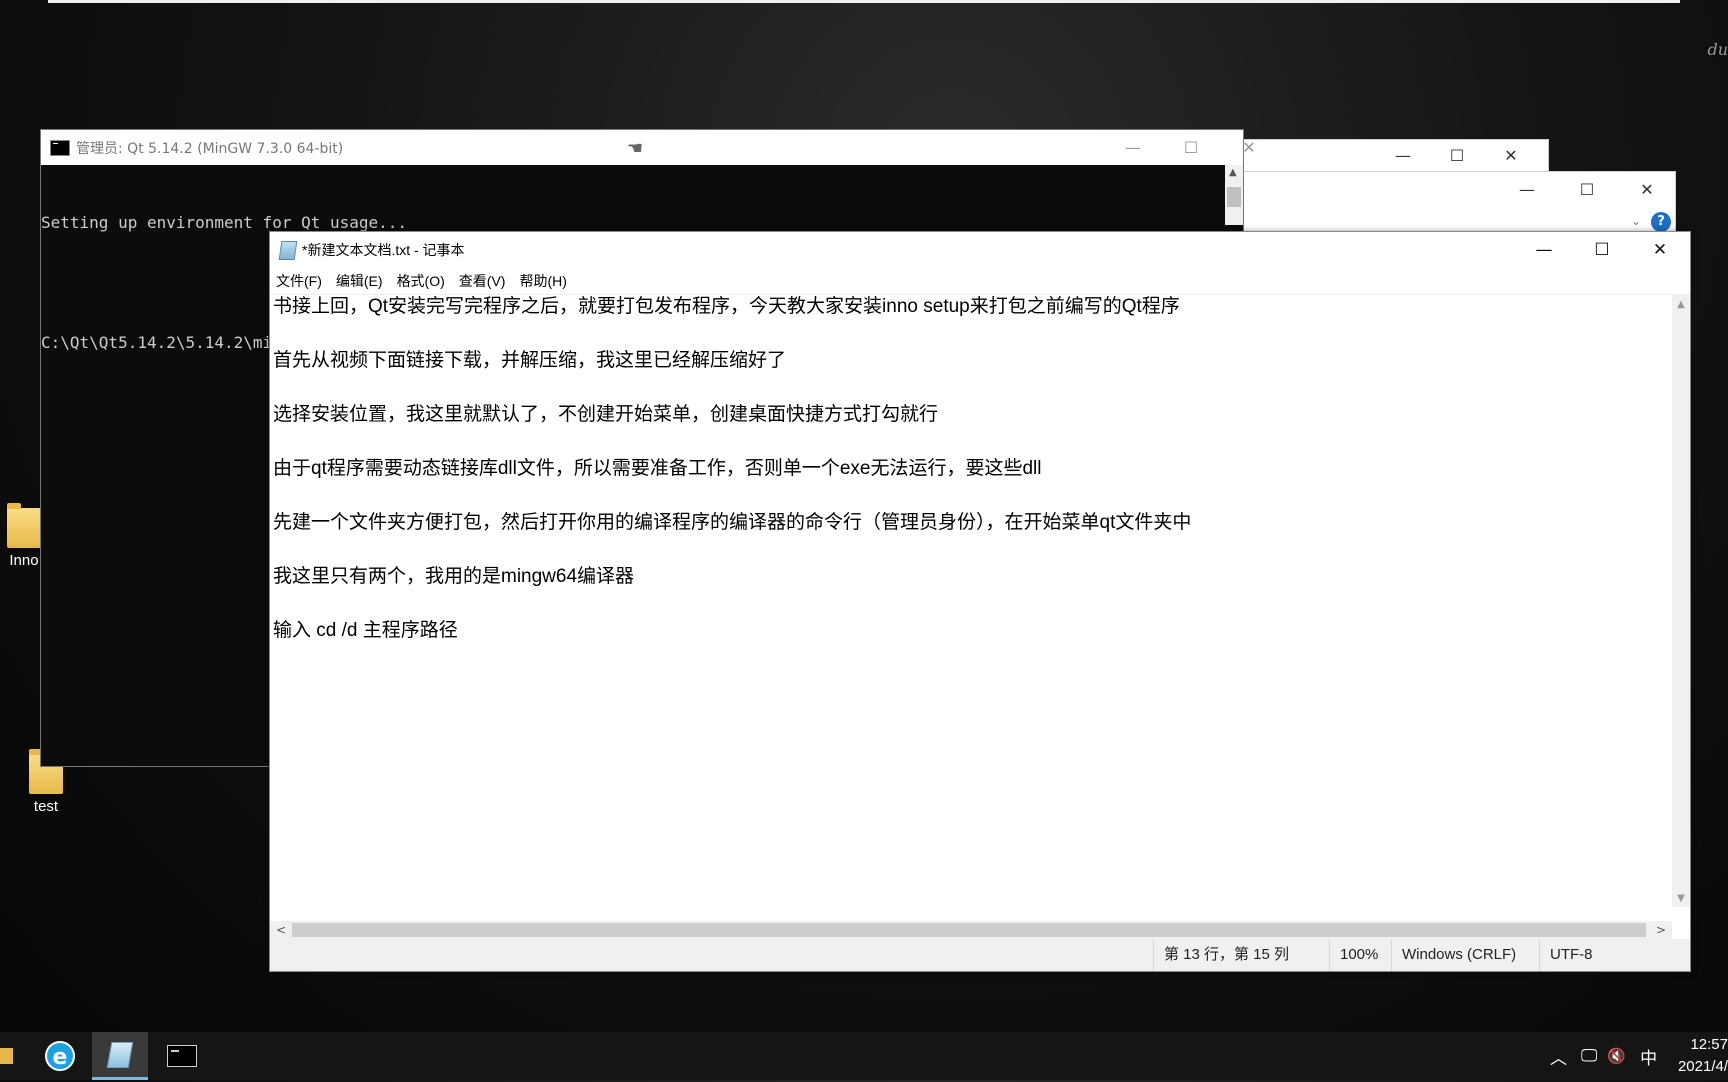  What do you see at coordinates (46, 806) in the screenshot?
I see `desktop-icon-label: test` at bounding box center [46, 806].